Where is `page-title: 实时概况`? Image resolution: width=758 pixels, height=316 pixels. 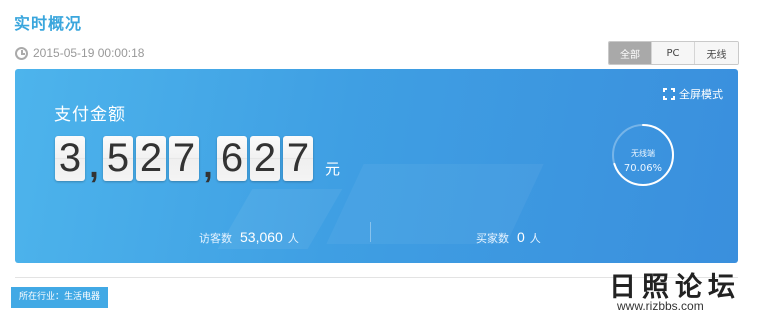
page-title: 实时概况 is located at coordinates (48, 23).